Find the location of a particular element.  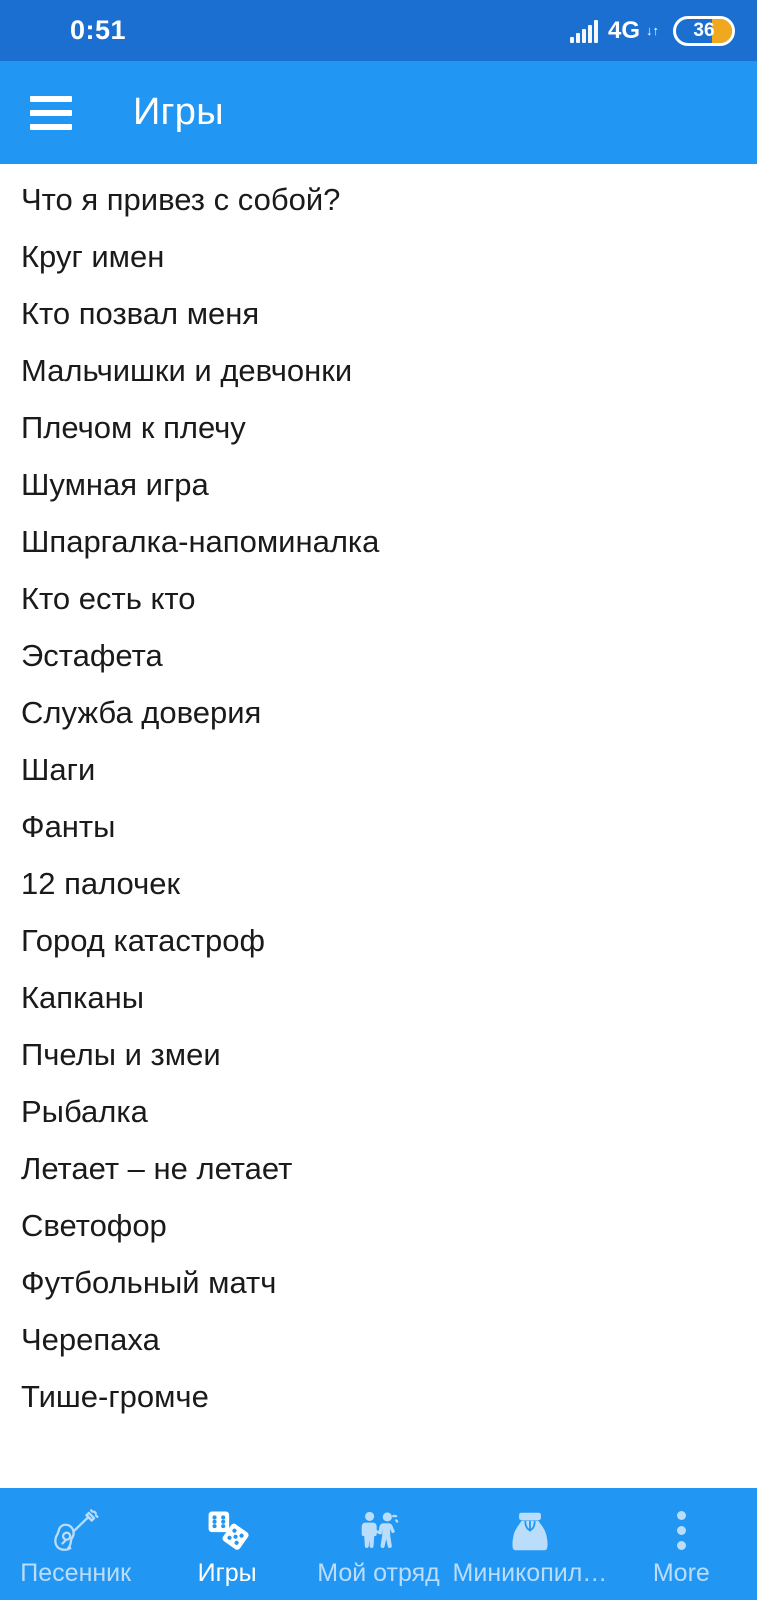

list-item: Кто позвал меня is located at coordinates (378, 314).